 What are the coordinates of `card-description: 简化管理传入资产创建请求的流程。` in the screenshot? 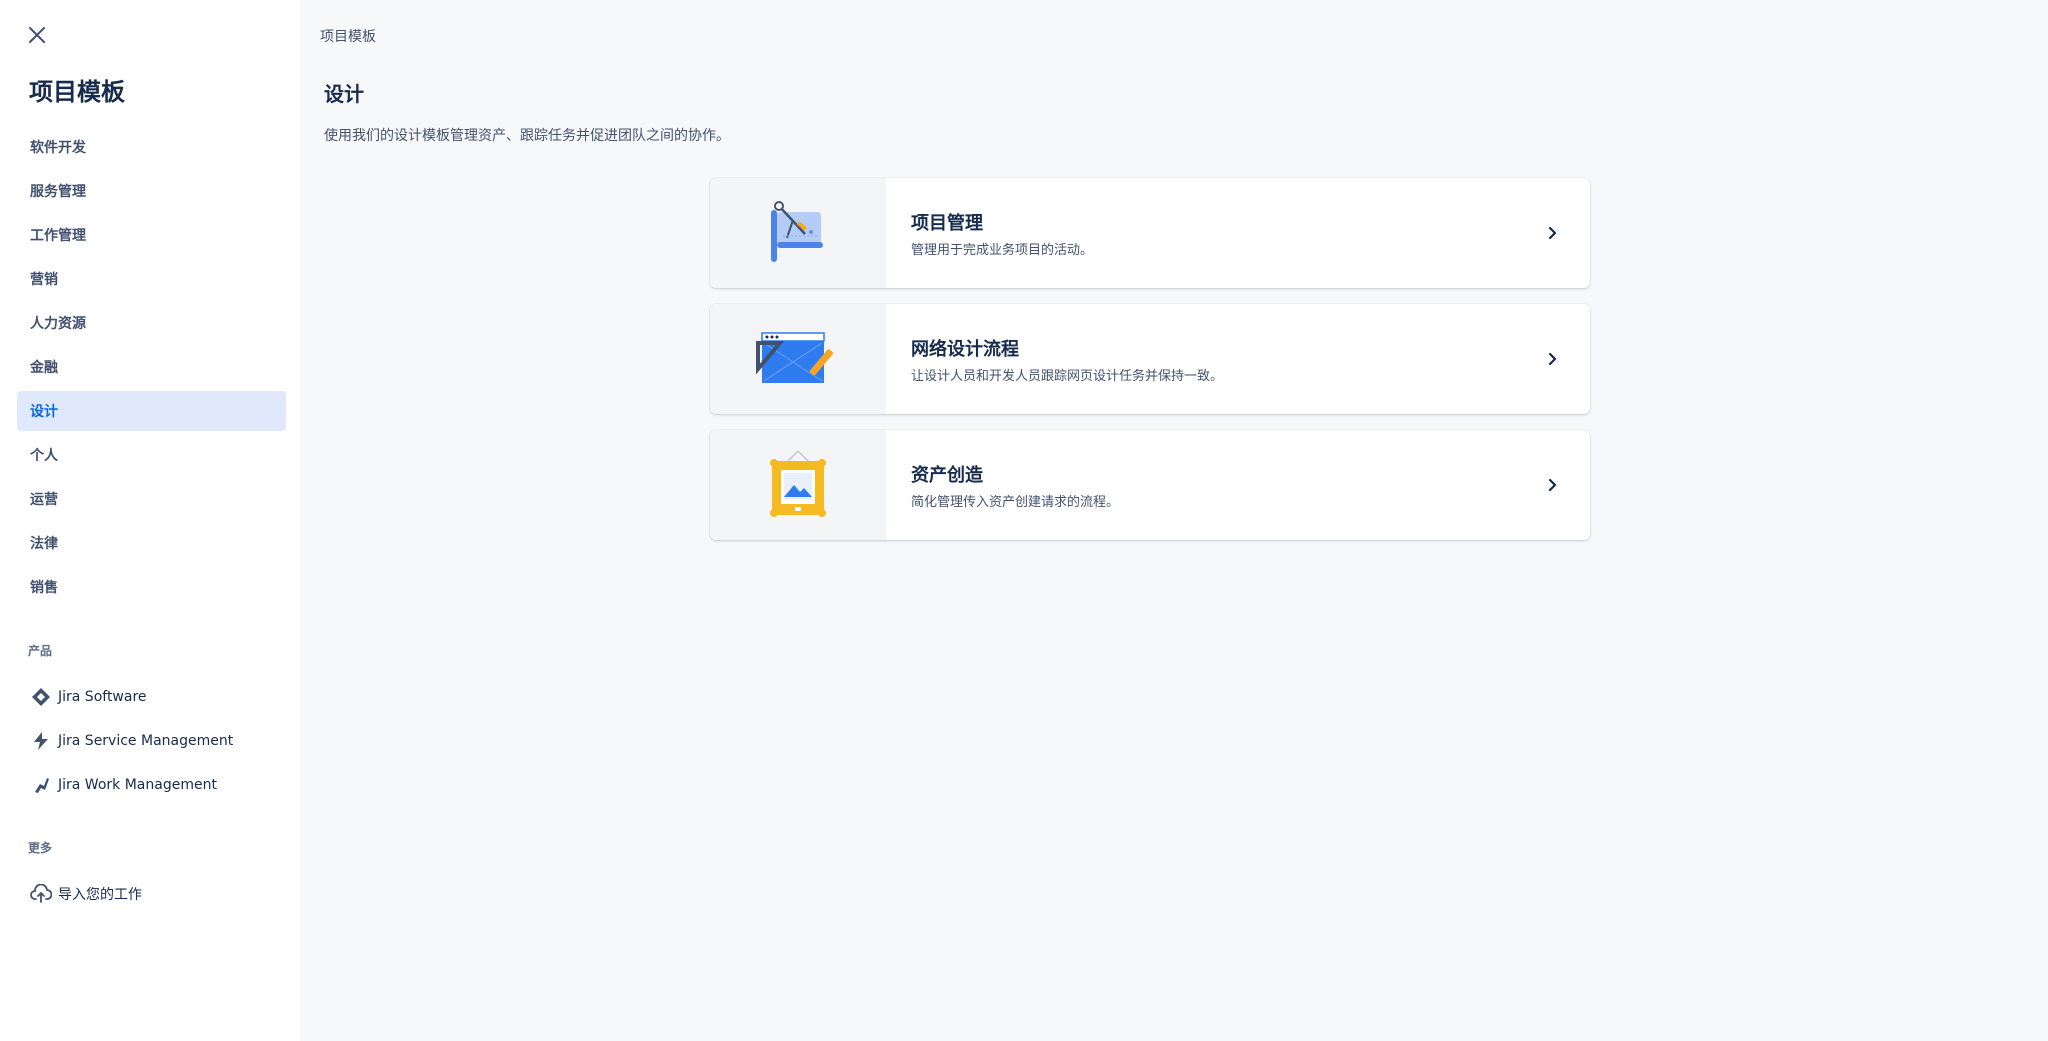 It's located at (1015, 502).